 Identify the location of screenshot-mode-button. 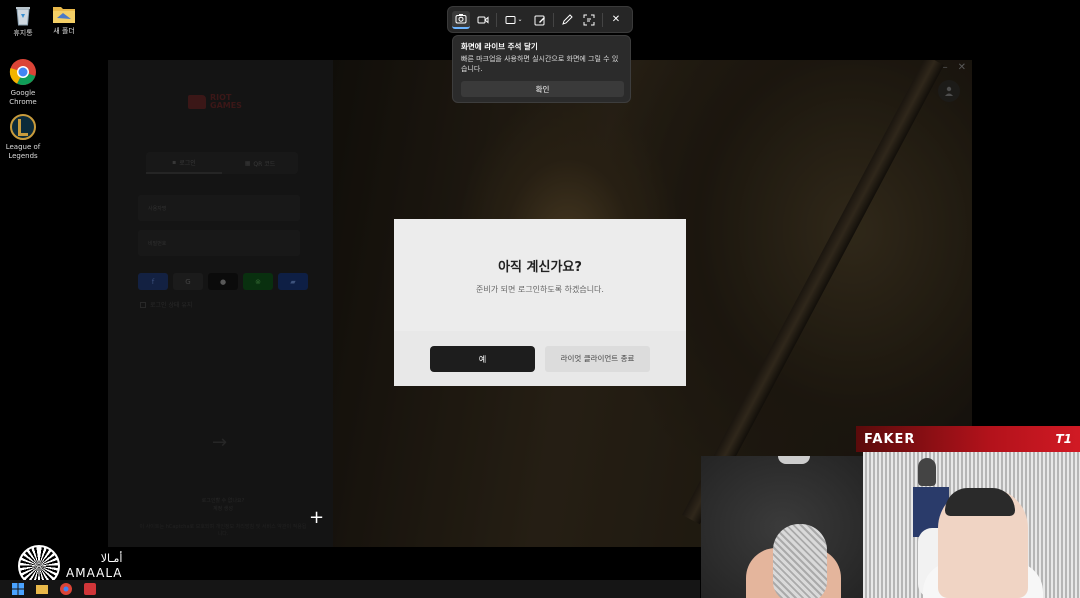
(461, 19).